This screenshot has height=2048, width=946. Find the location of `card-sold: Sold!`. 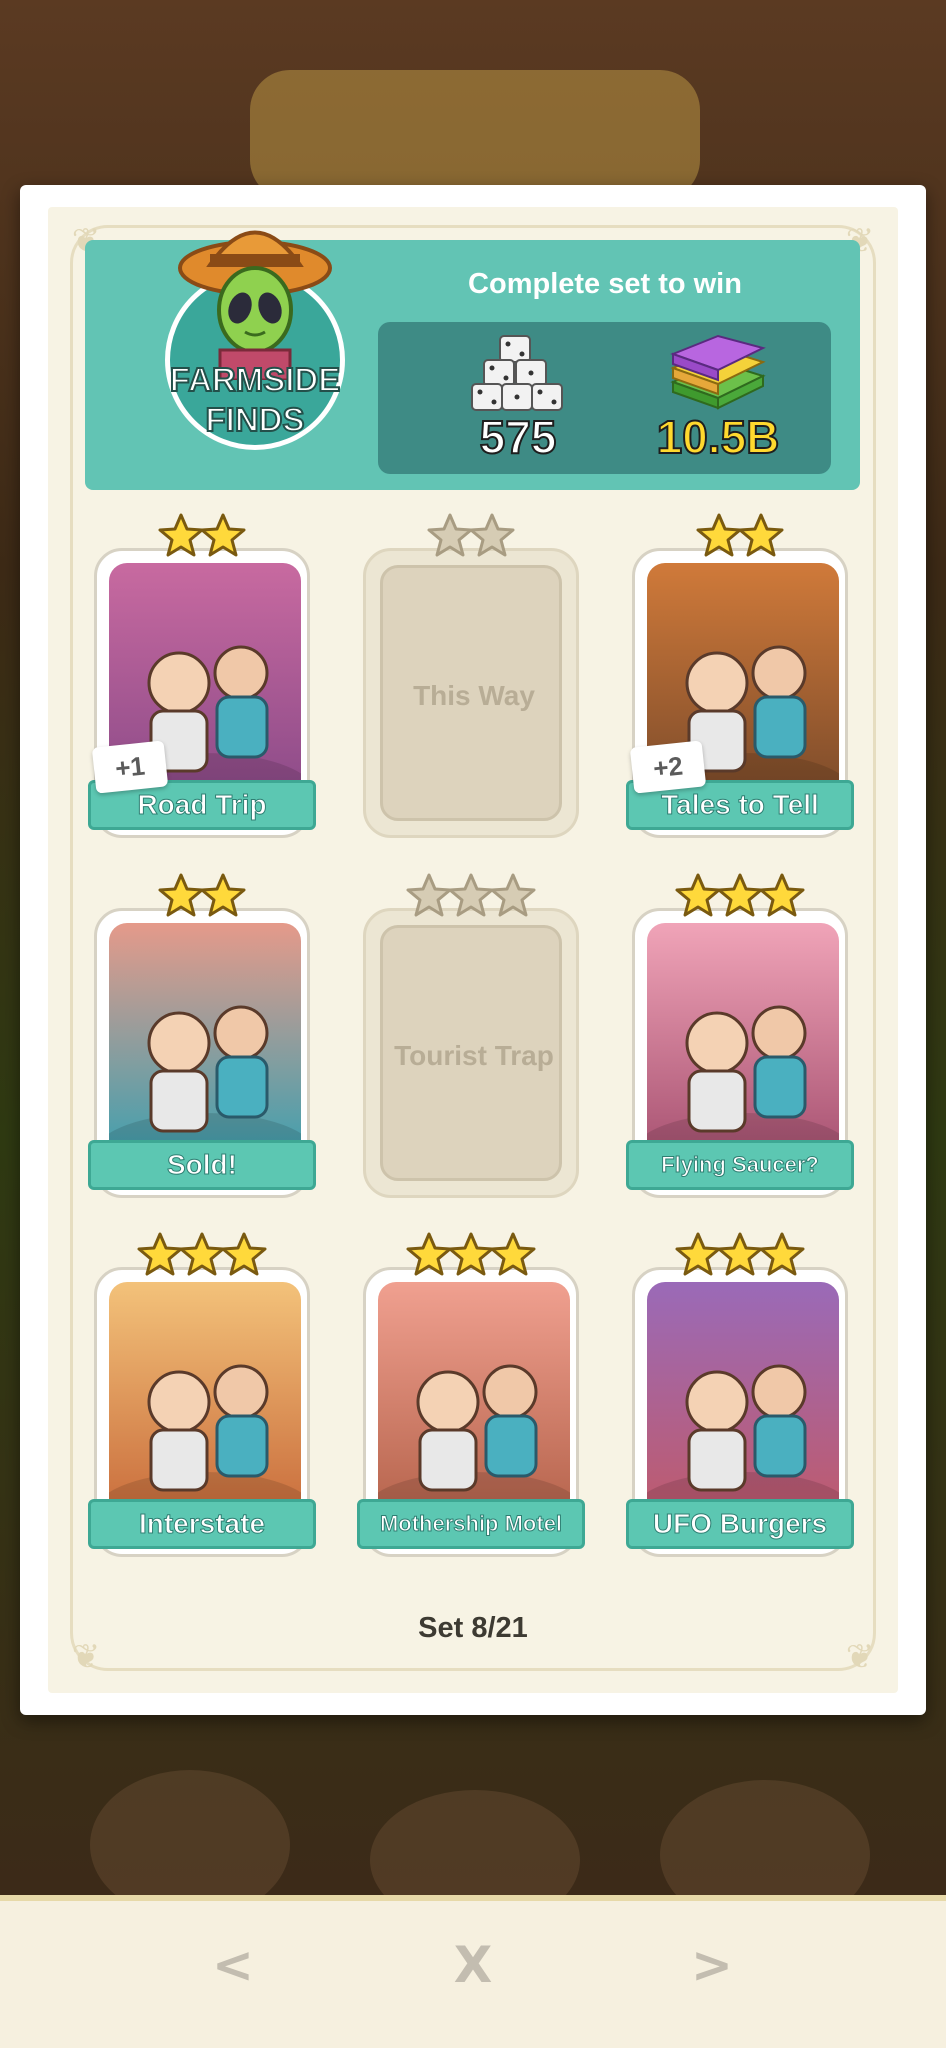

card-sold: Sold! is located at coordinates (202, 1043).